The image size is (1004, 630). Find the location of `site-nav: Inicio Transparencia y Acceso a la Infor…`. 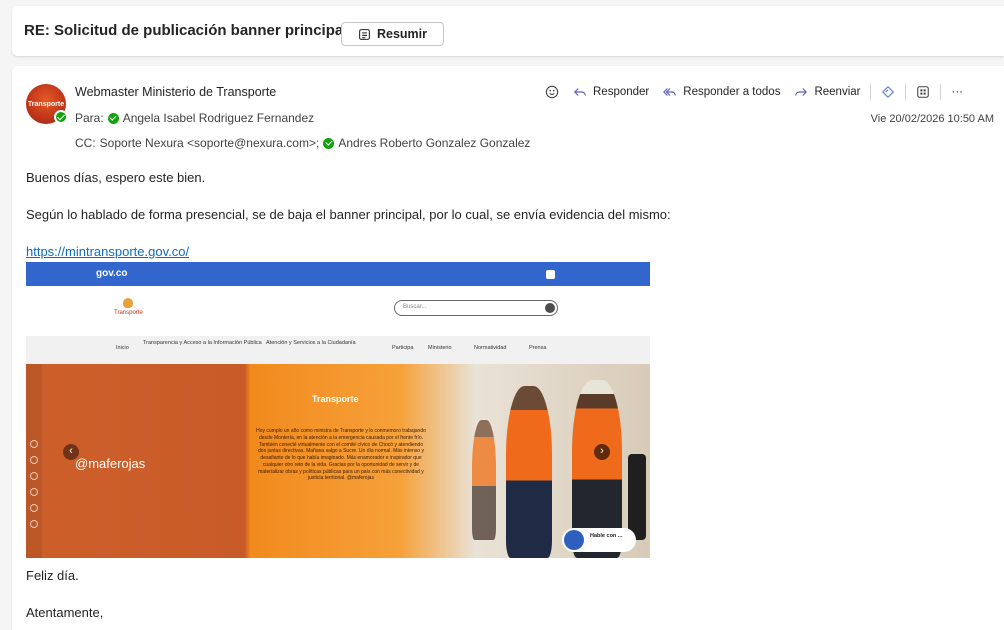

site-nav: Inicio Transparencia y Acceso a la Infor… is located at coordinates (338, 350).